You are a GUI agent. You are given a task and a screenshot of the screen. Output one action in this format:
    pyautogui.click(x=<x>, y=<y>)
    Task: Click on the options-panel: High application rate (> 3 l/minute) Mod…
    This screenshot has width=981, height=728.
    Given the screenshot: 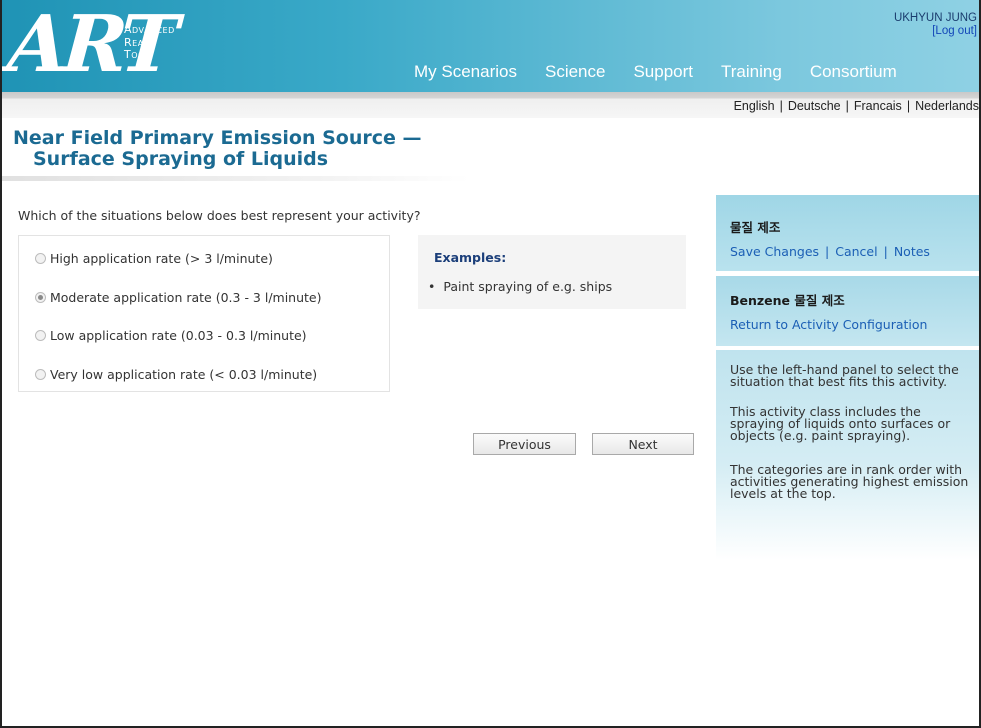 What is the action you would take?
    pyautogui.click(x=204, y=313)
    